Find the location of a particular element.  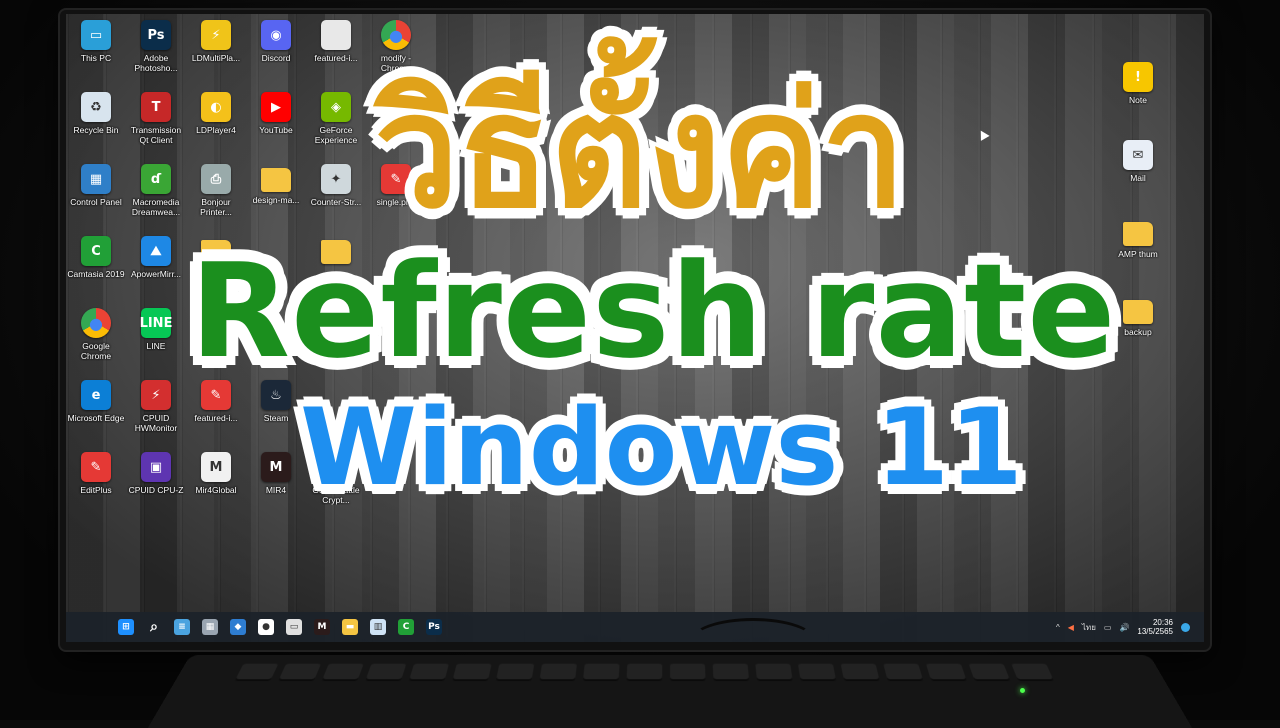

geforce-icon: ◈ is located at coordinates (336, 107).